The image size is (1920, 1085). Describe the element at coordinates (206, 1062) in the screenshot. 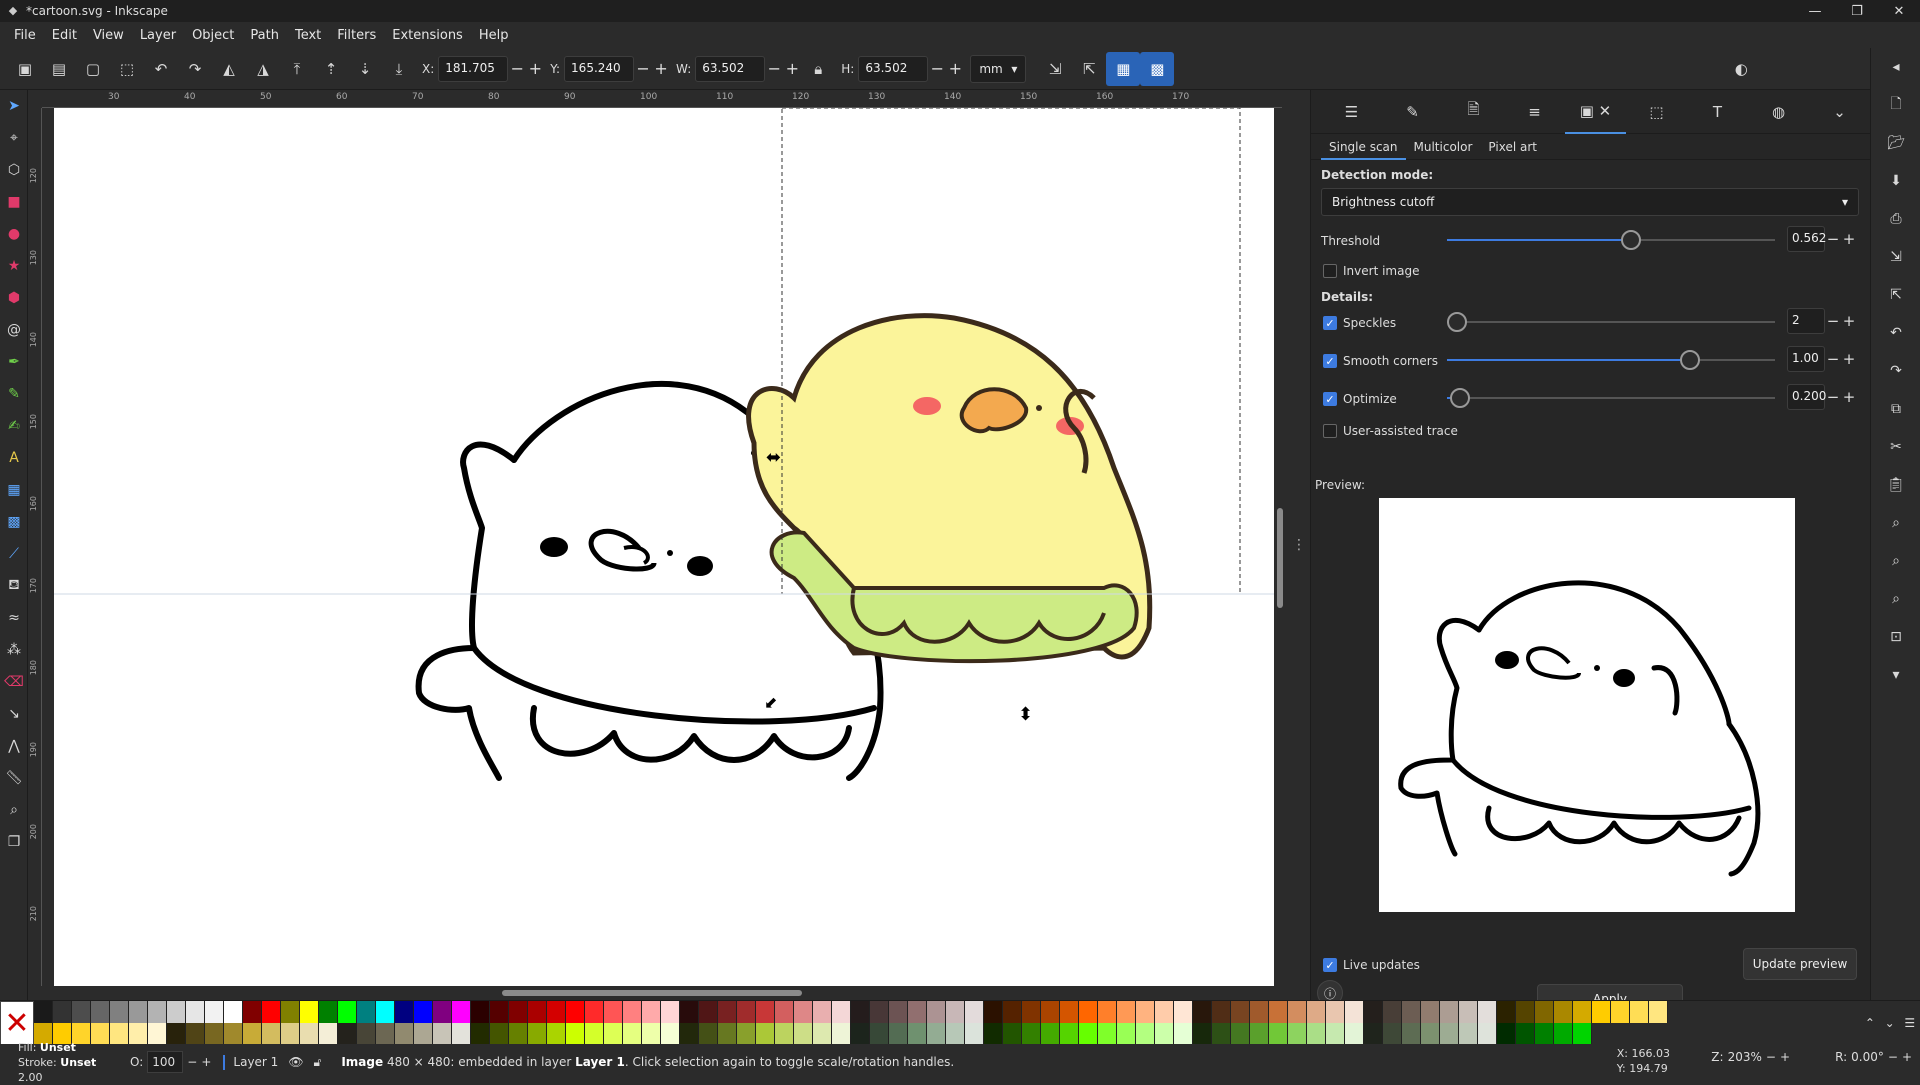

I see `opacity-increment: +` at that location.